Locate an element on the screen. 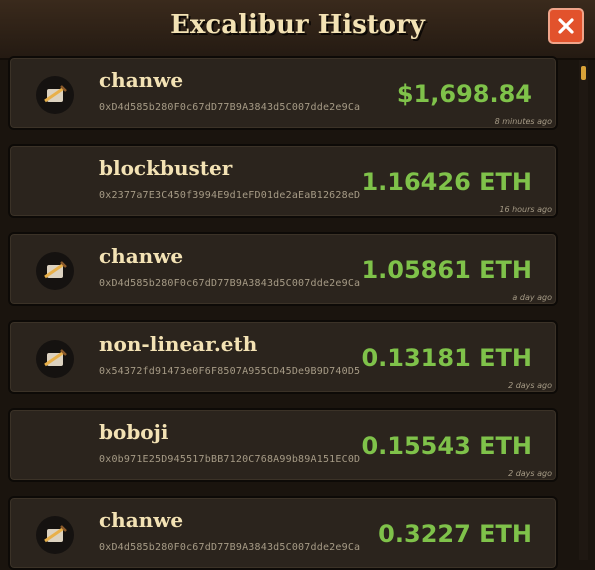 This screenshot has width=595, height=570. modal-title: Excalibur History is located at coordinates (297, 25).